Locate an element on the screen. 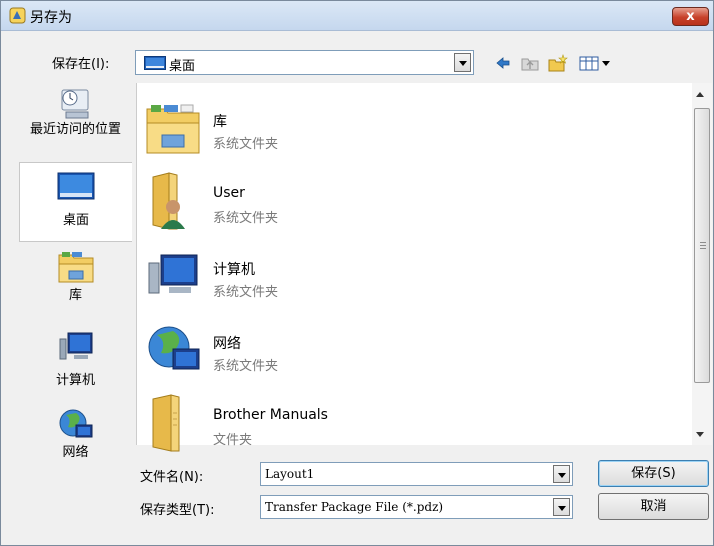  list-item: 库 系统文件夹 is located at coordinates (412, 126).